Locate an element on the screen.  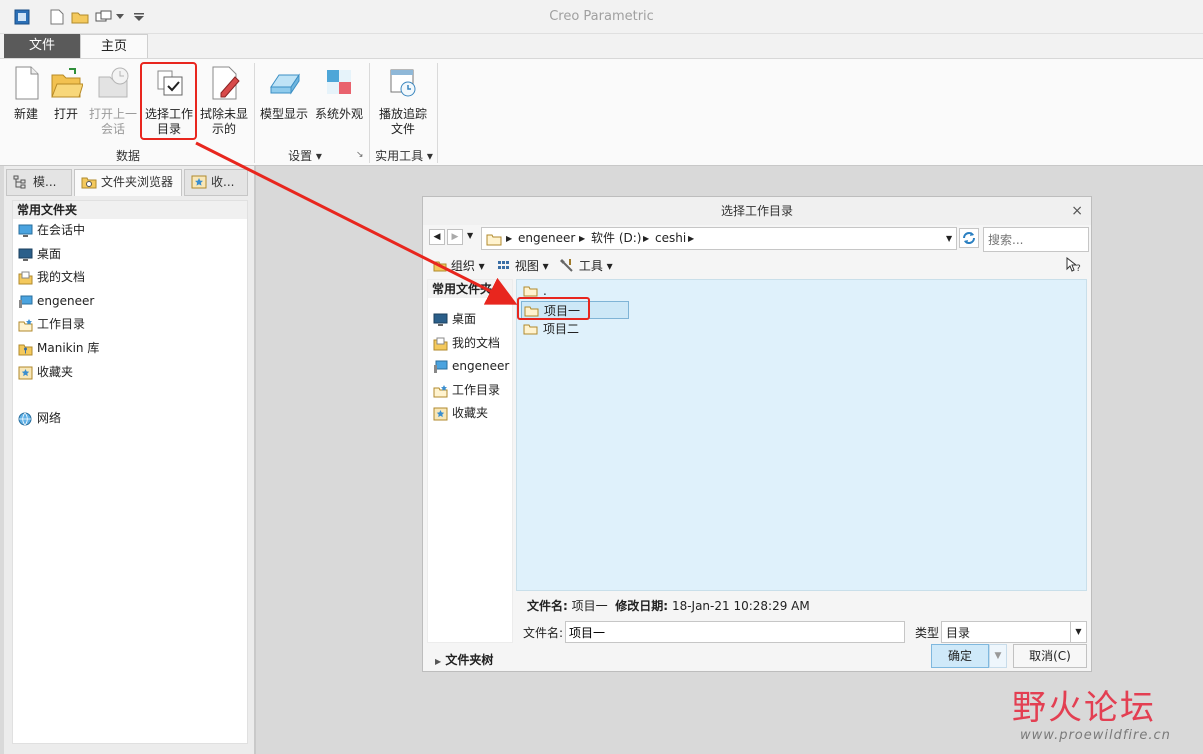
chevron-down-icon: ▼ is located at coordinates (1078, 632).